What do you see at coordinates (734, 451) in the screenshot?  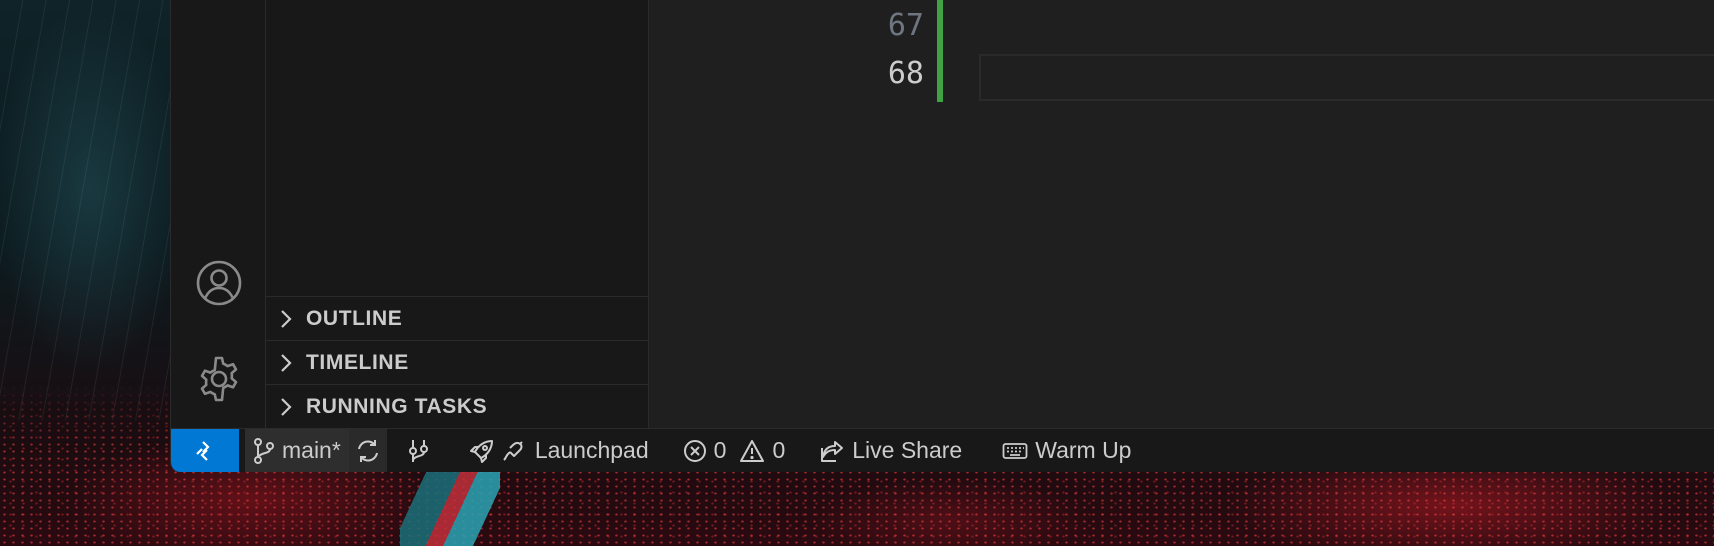 I see `problems-button: 0 0` at bounding box center [734, 451].